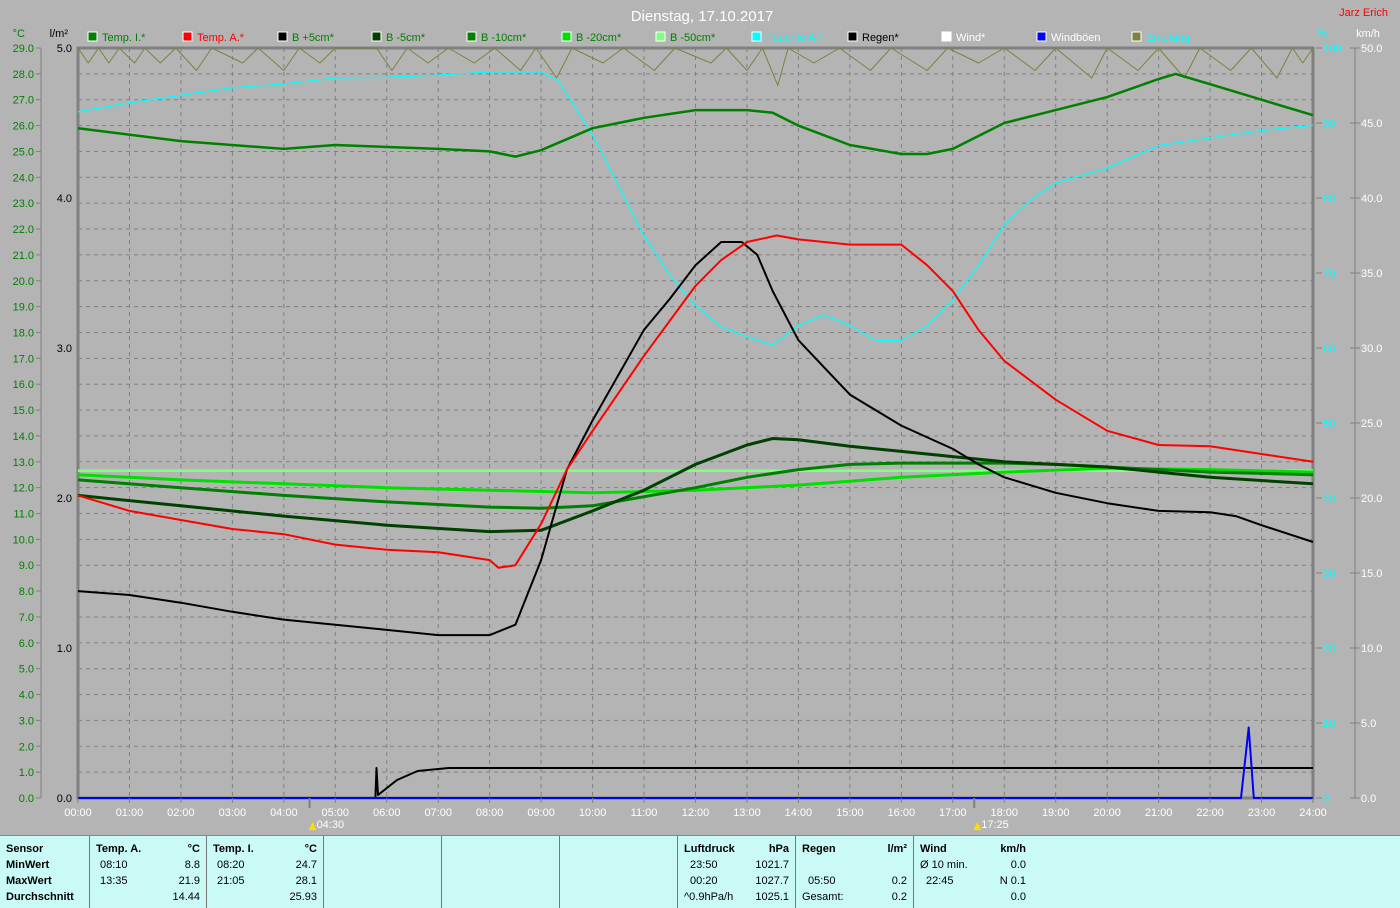 The height and width of the screenshot is (908, 1400). What do you see at coordinates (387, 813) in the screenshot?
I see `x-tick-label: 06:00` at bounding box center [387, 813].